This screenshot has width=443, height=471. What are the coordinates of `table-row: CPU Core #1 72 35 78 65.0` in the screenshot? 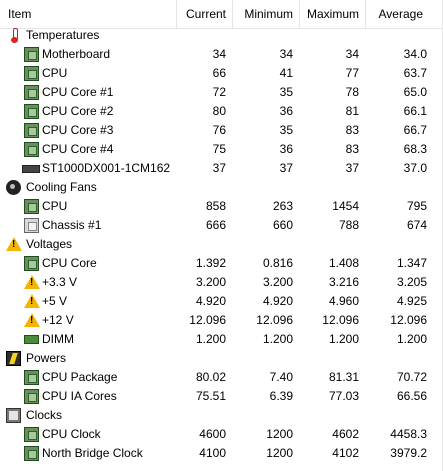 It's located at (221, 92).